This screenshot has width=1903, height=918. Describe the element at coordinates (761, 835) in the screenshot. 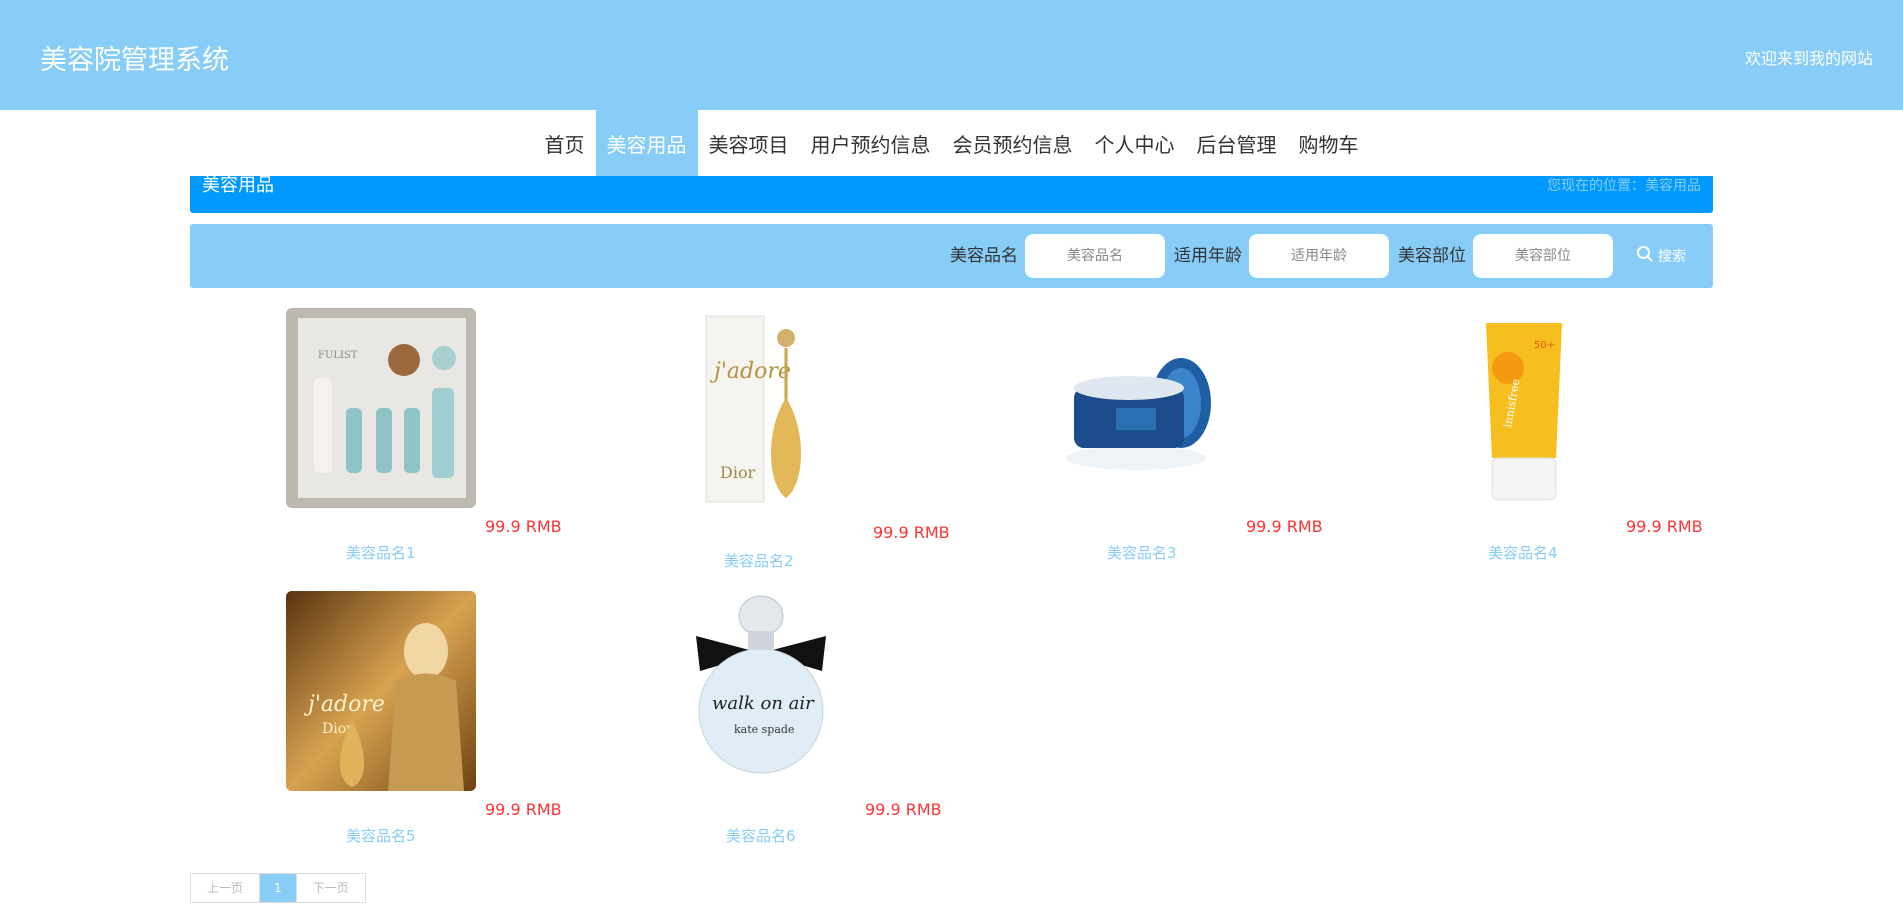

I see `product-name-link: 美容品名6` at that location.